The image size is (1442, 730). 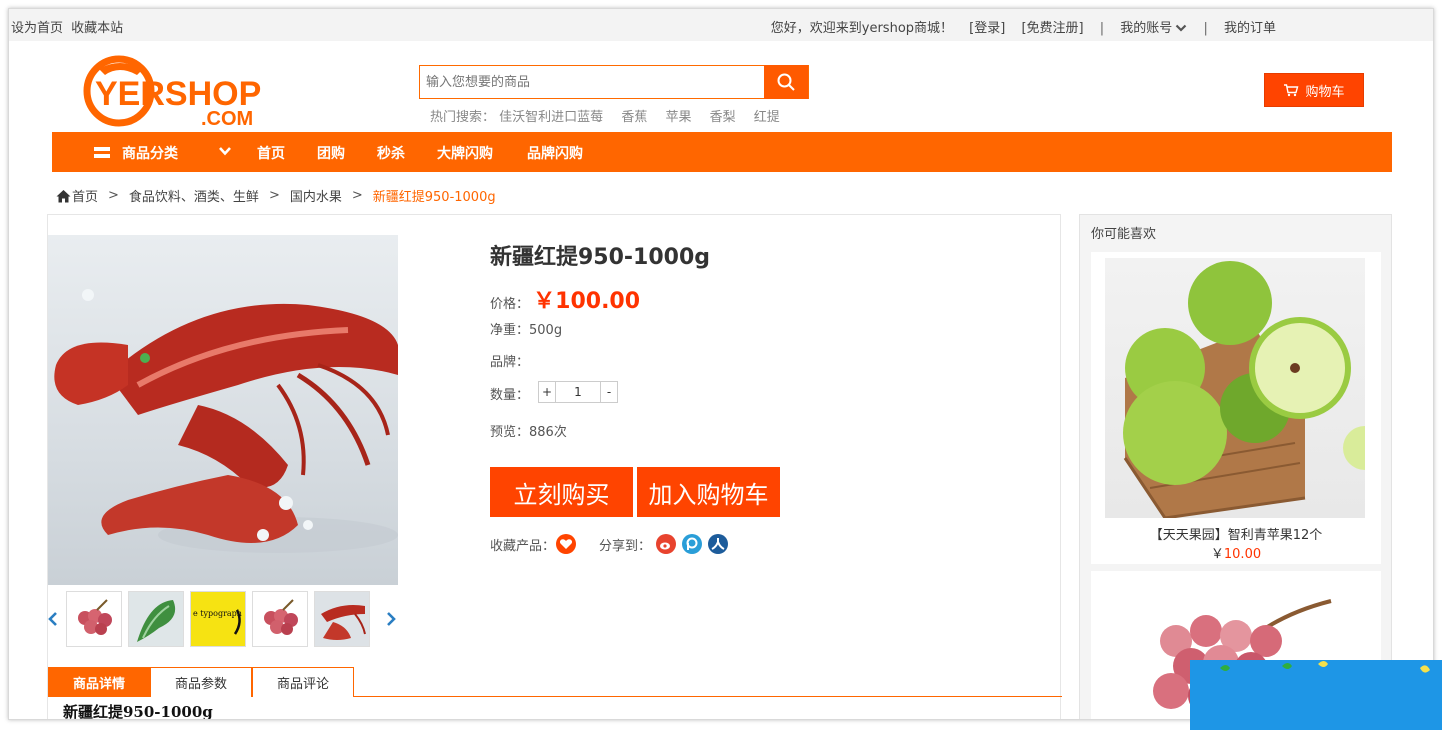 I want to click on orders-link: 我的订单, so click(x=1250, y=28).